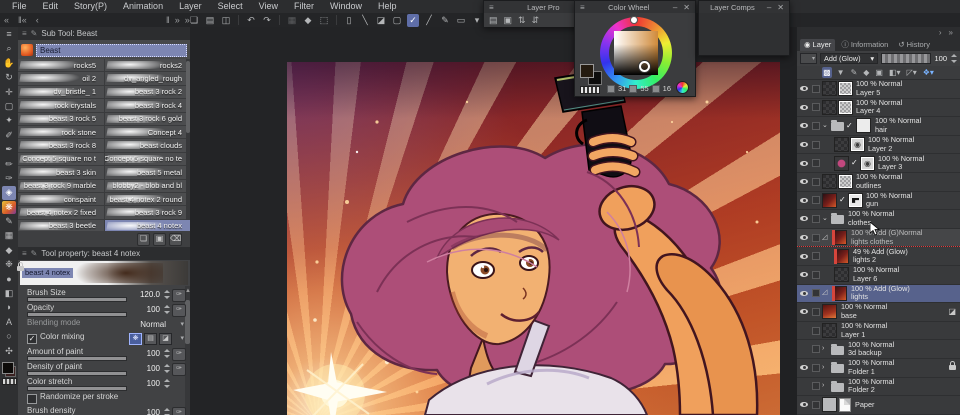  What do you see at coordinates (37, 20) in the screenshot?
I see `nav-prev-icon: ‹` at bounding box center [37, 20].